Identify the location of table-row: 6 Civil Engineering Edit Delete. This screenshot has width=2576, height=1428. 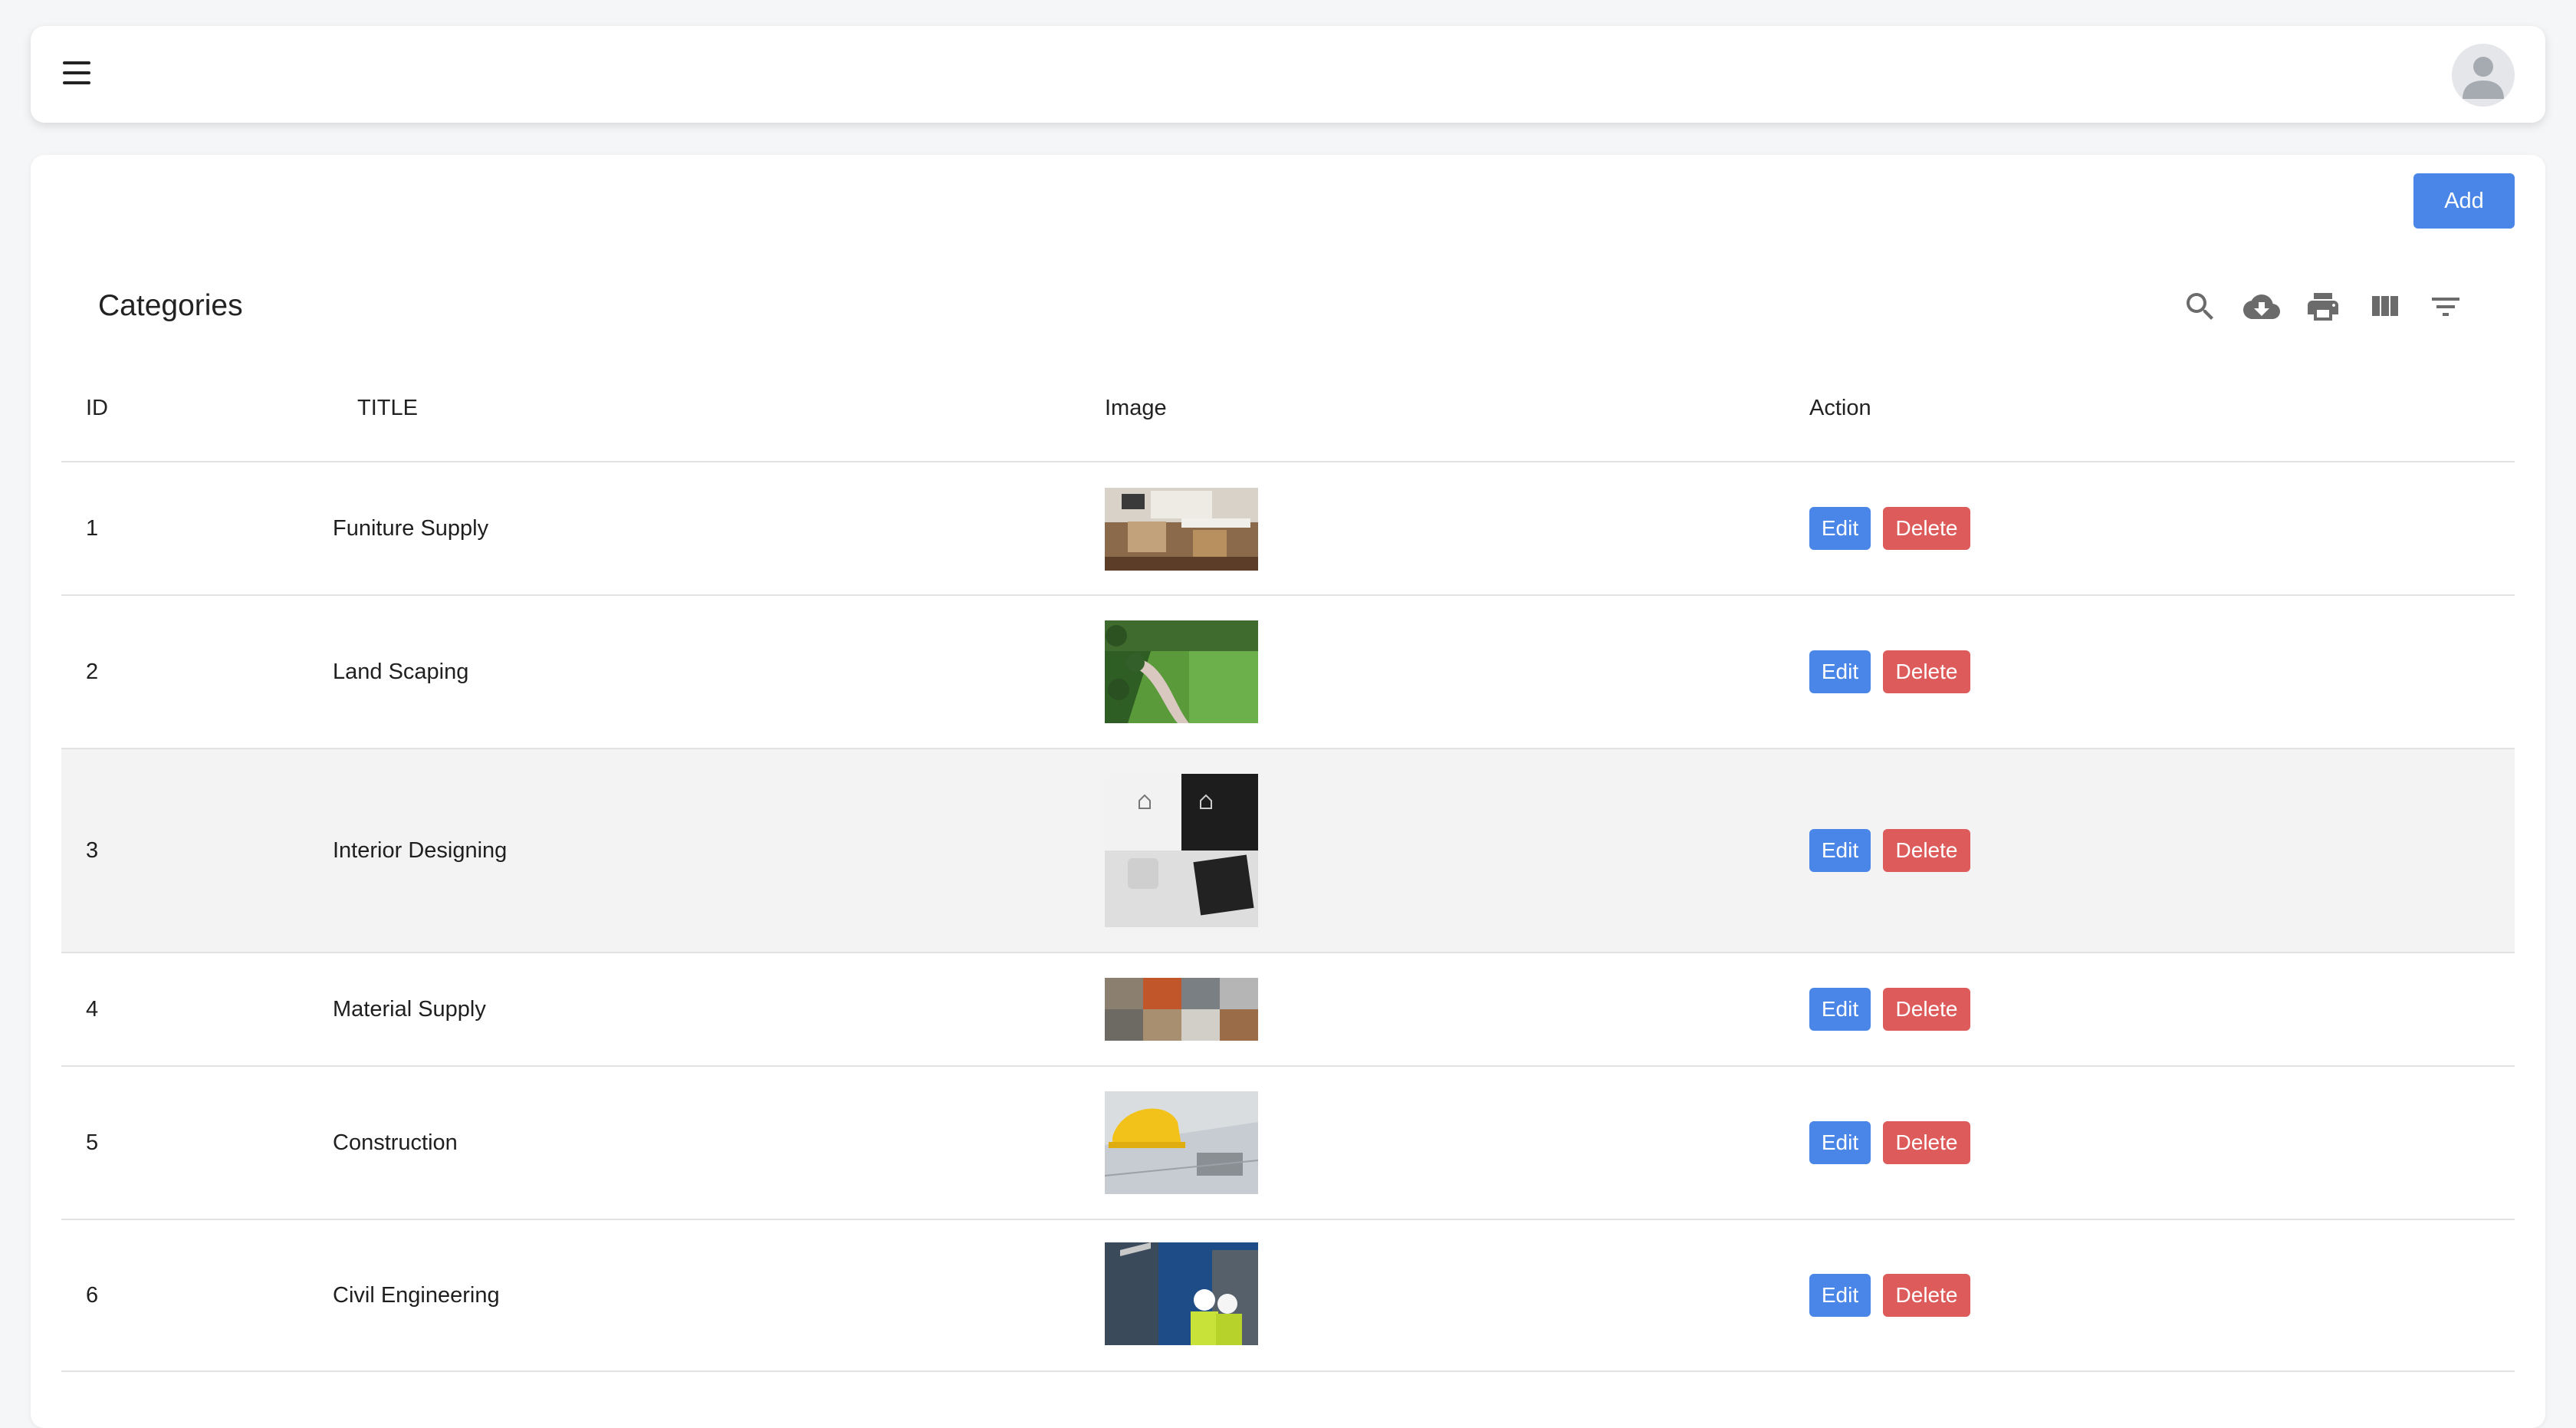
(1288, 1295).